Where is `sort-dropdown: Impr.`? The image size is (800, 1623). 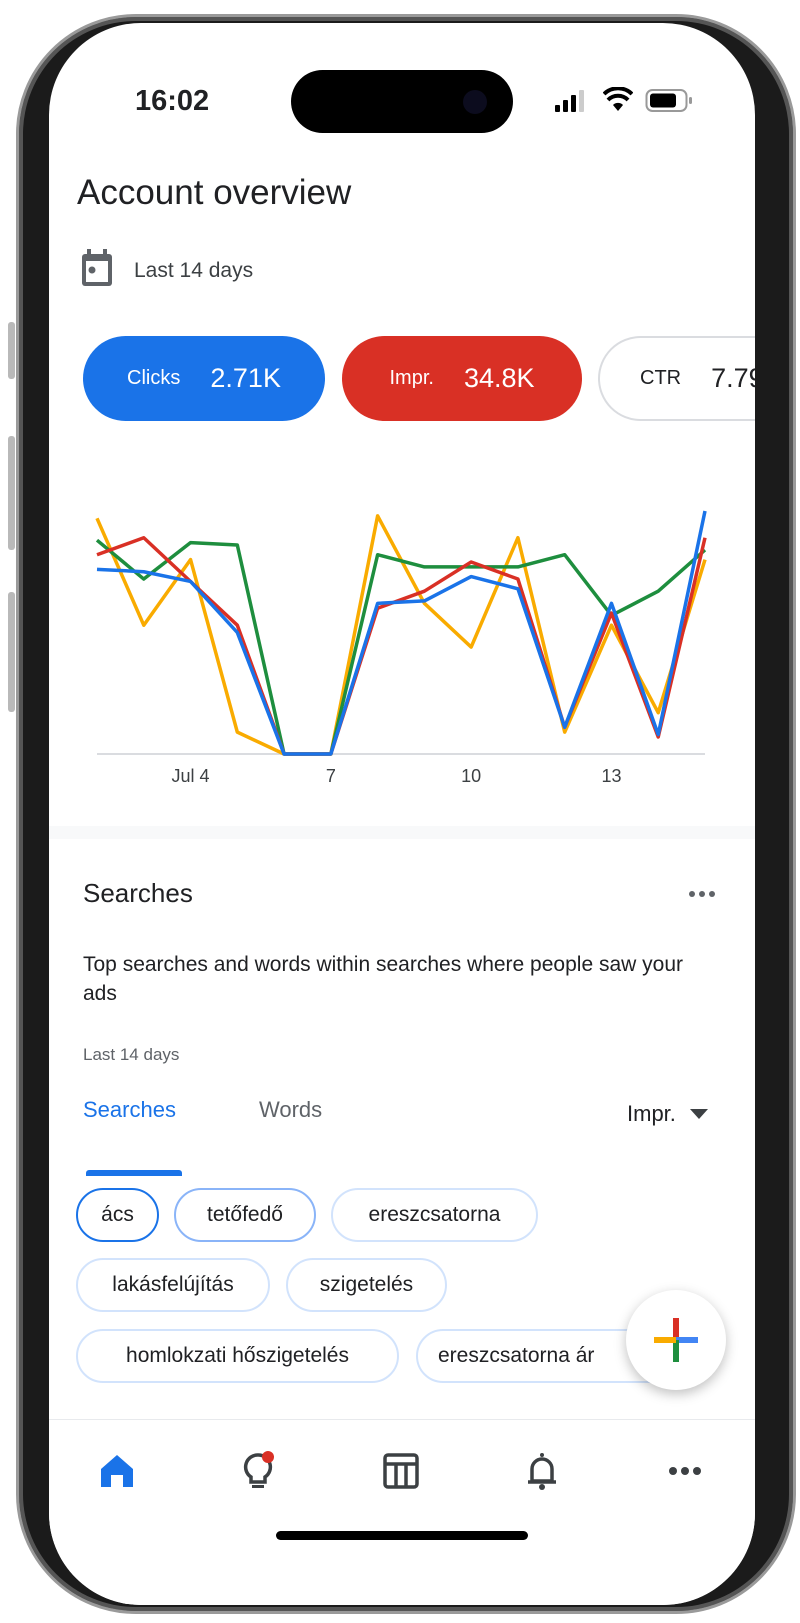
sort-dropdown: Impr. is located at coordinates (667, 1114).